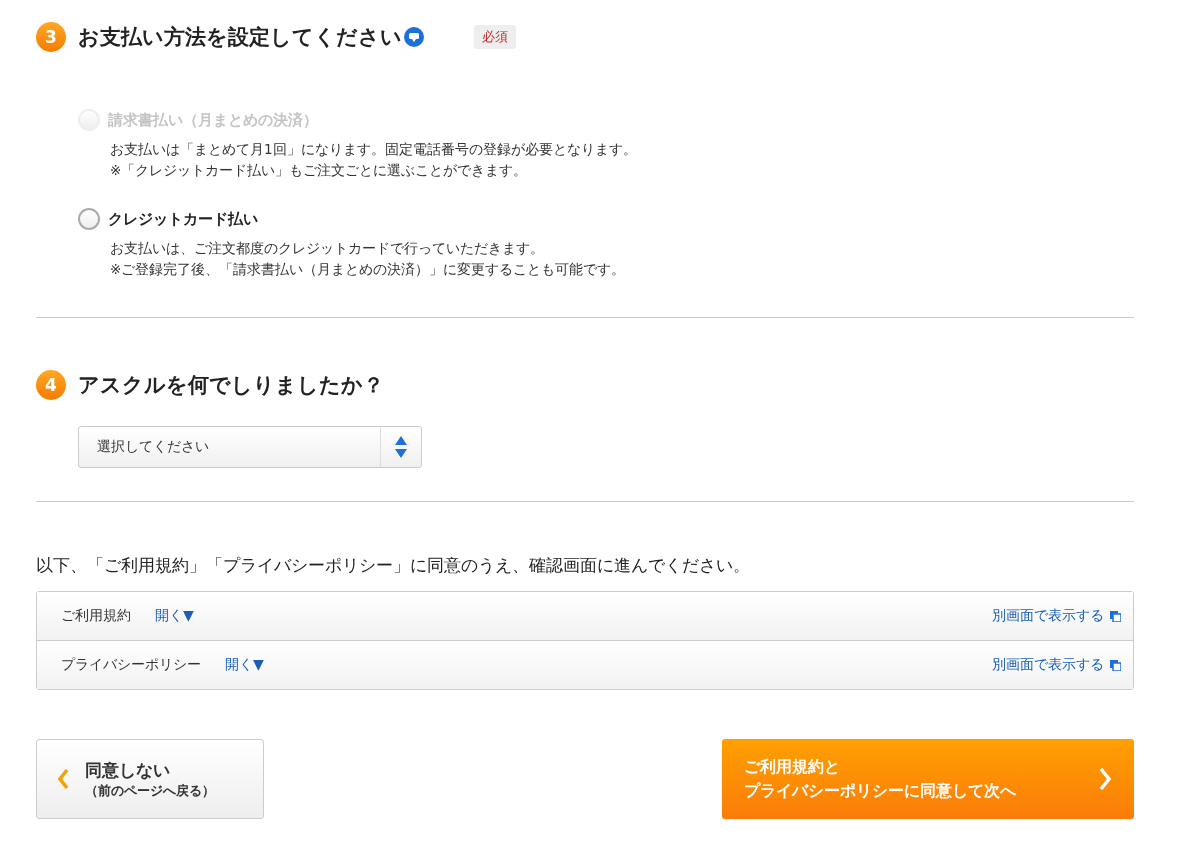 Image resolution: width=1200 pixels, height=858 pixels. I want to click on step-number: 4, so click(51, 385).